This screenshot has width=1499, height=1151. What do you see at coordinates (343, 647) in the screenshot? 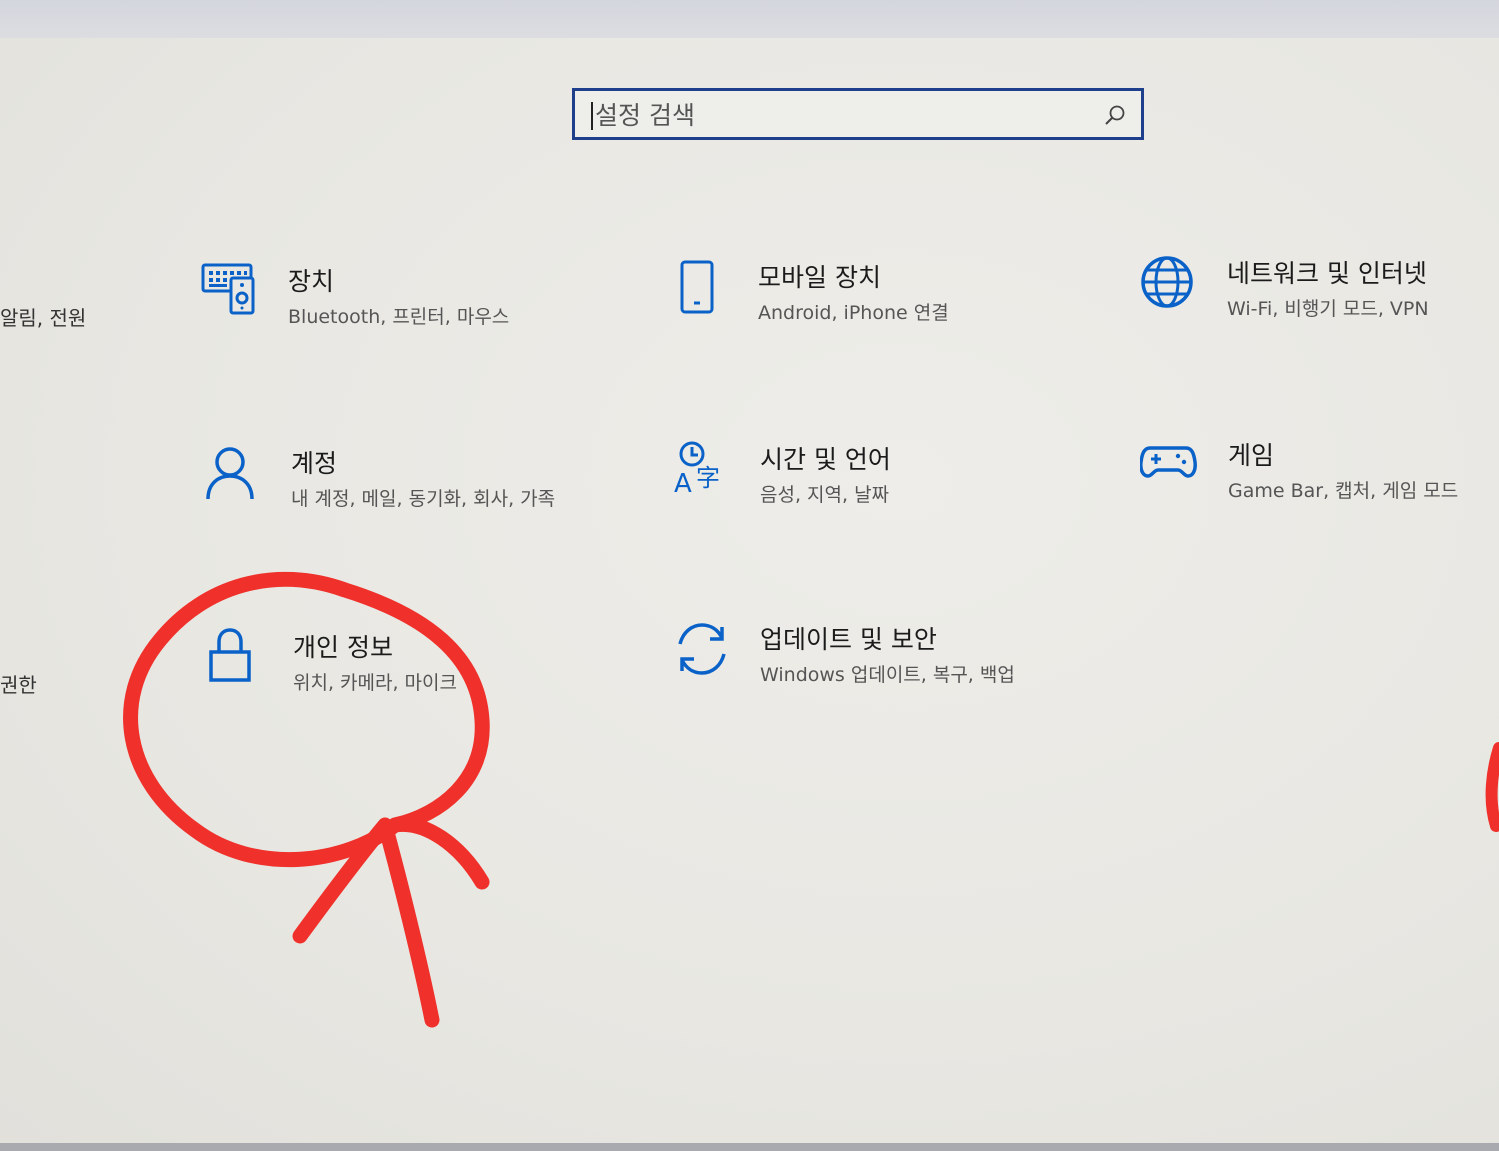
I see `tile-title: 개인 정보` at bounding box center [343, 647].